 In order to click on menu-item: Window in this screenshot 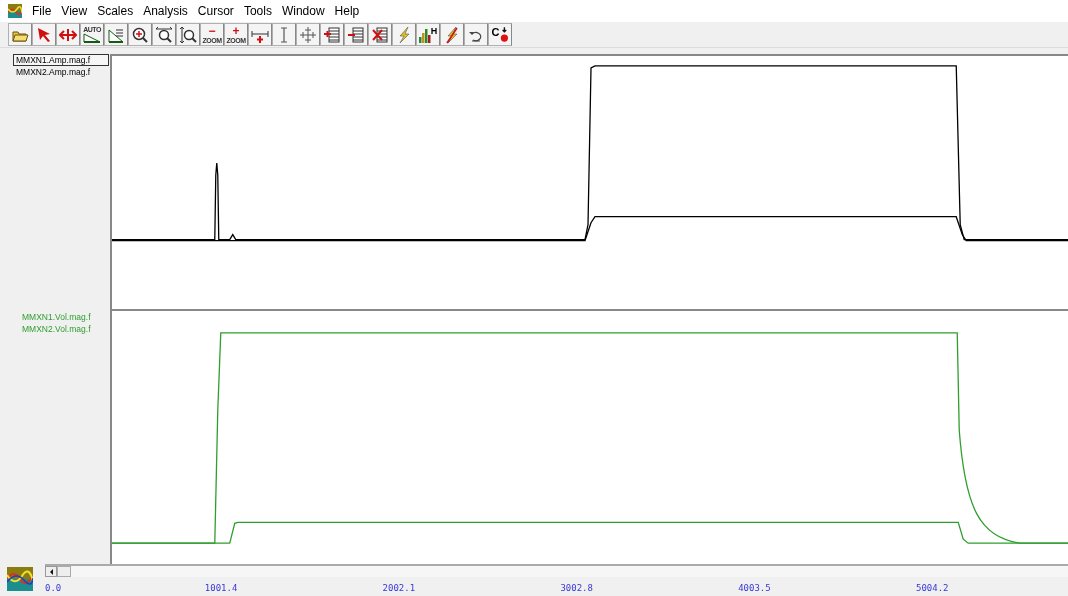, I will do `click(304, 11)`.